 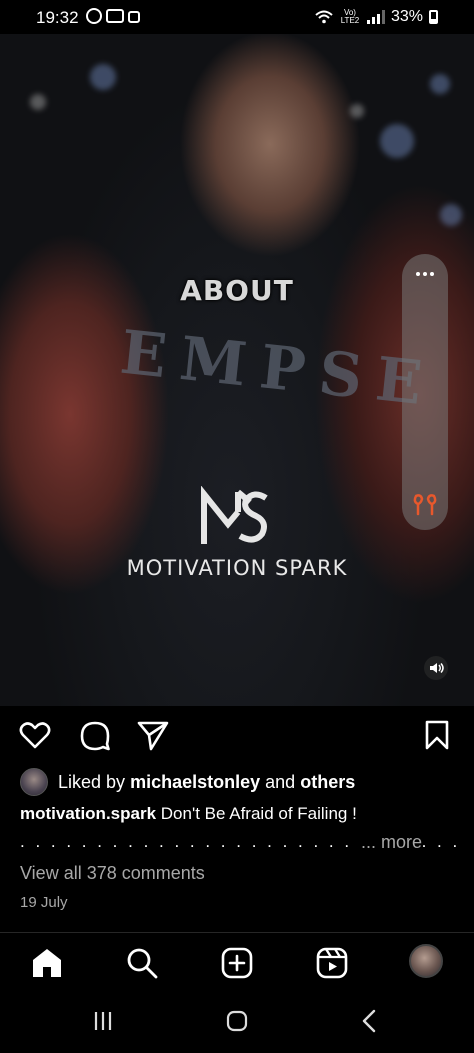 What do you see at coordinates (280, 781) in the screenshot?
I see `liked-and: and` at bounding box center [280, 781].